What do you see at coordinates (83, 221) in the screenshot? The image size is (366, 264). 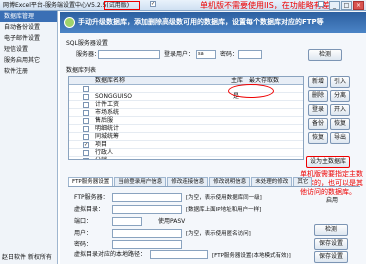 I see `ftp-port-label: 端口：` at bounding box center [83, 221].